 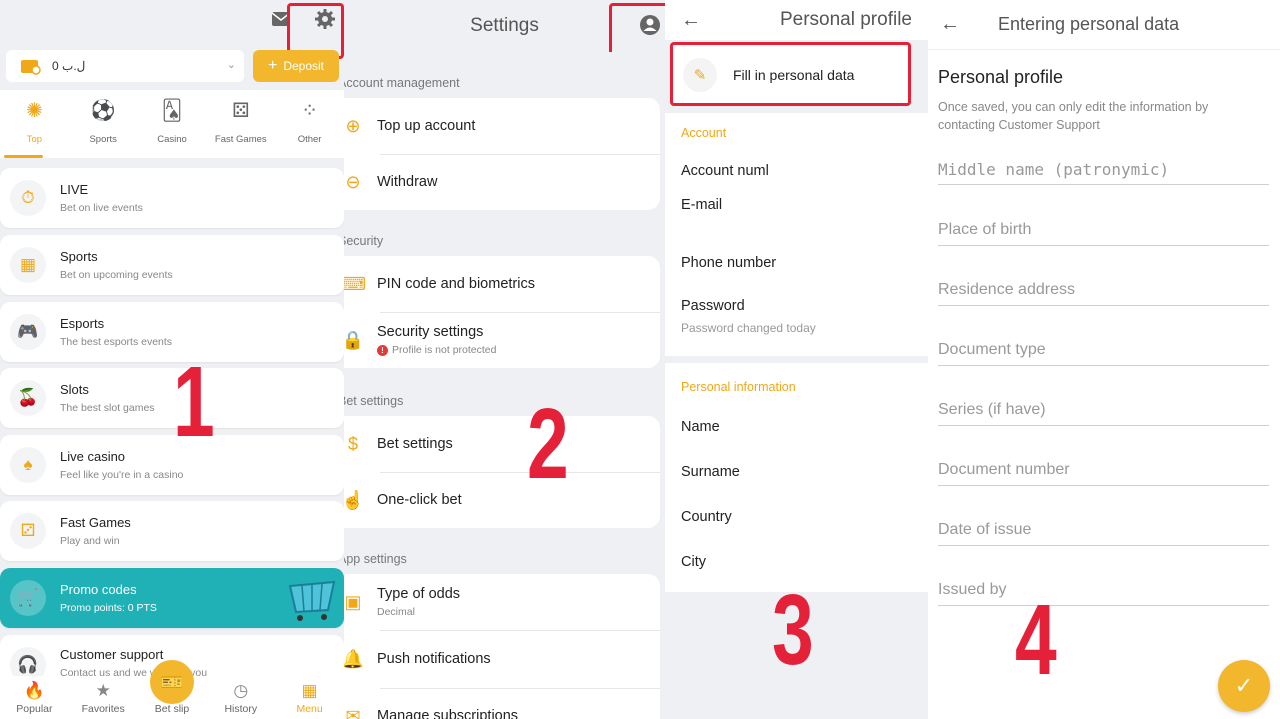 What do you see at coordinates (116, 342) in the screenshot?
I see `menu-item-subtitle: The best esports events` at bounding box center [116, 342].